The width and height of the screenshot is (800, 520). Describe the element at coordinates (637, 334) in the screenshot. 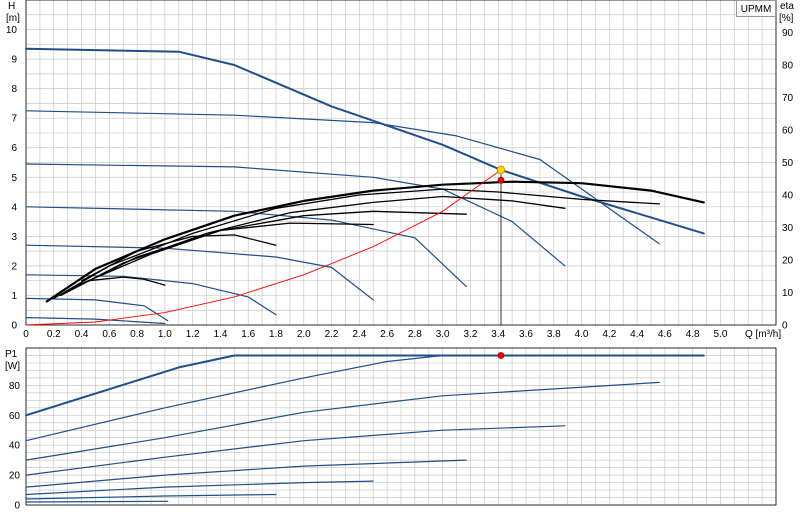

I see `x-tick-label: 4.4` at that location.